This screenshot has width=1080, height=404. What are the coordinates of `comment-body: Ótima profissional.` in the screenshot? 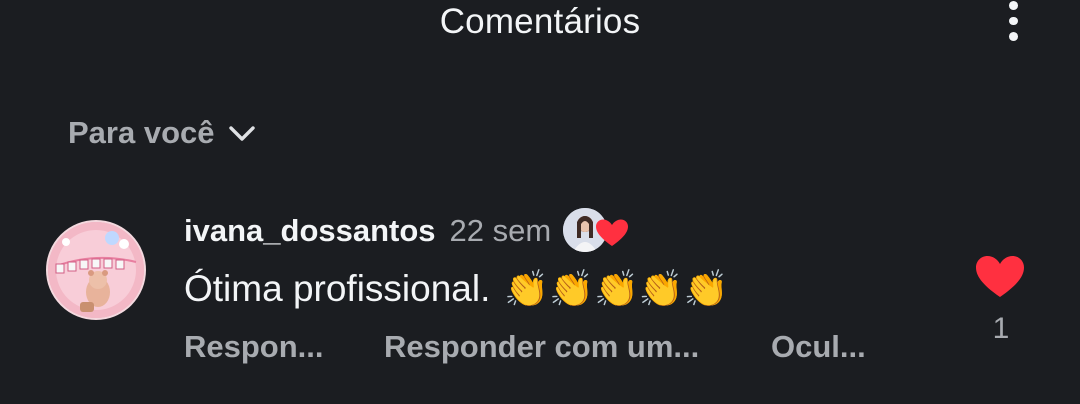 It's located at (337, 288).